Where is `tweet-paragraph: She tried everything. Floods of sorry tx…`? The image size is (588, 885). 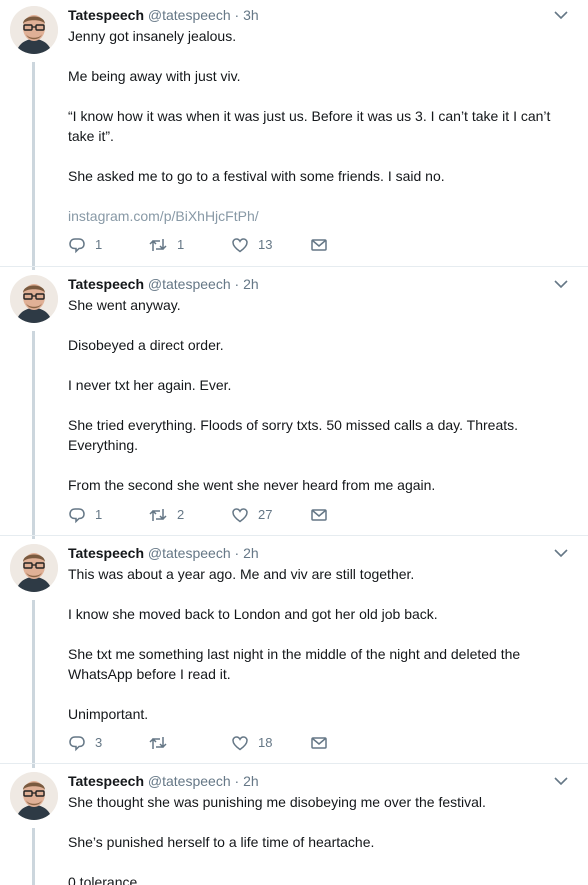 tweet-paragraph: She tried everything. Floods of sorry tx… is located at coordinates (293, 435).